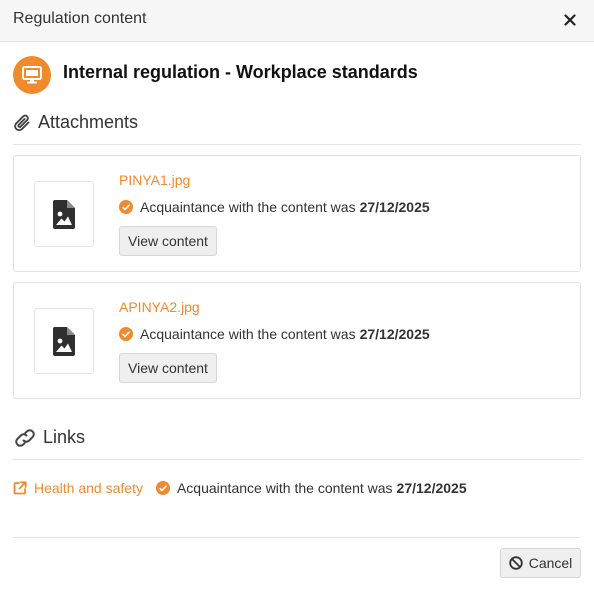 Image resolution: width=594 pixels, height=591 pixels. I want to click on link-icon, so click(25, 437).